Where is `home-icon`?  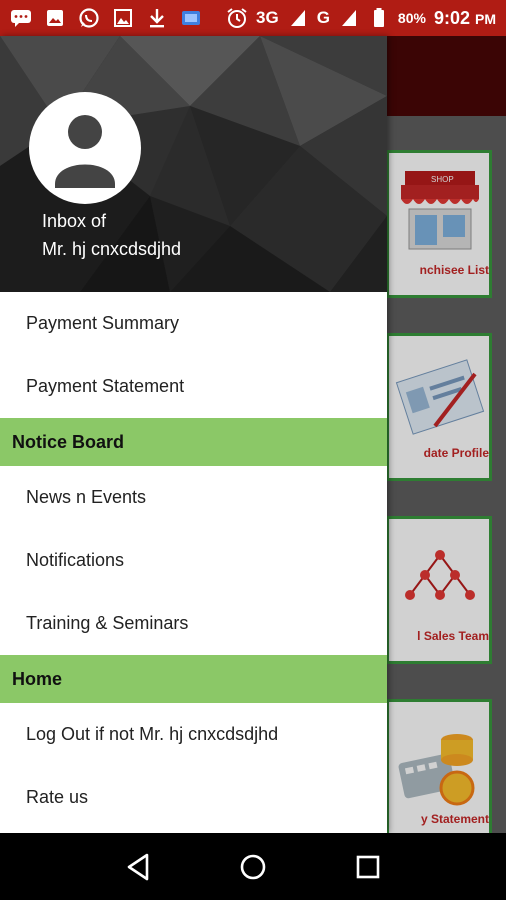 home-icon is located at coordinates (253, 867).